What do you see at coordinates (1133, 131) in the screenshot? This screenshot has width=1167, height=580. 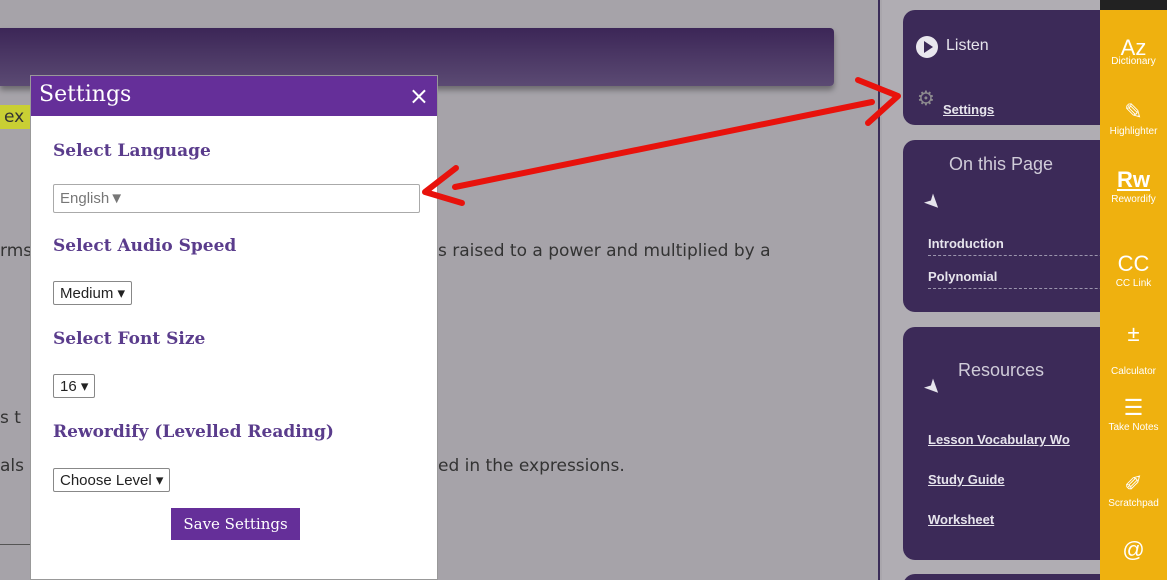 I see `tool-label: Highlighter` at bounding box center [1133, 131].